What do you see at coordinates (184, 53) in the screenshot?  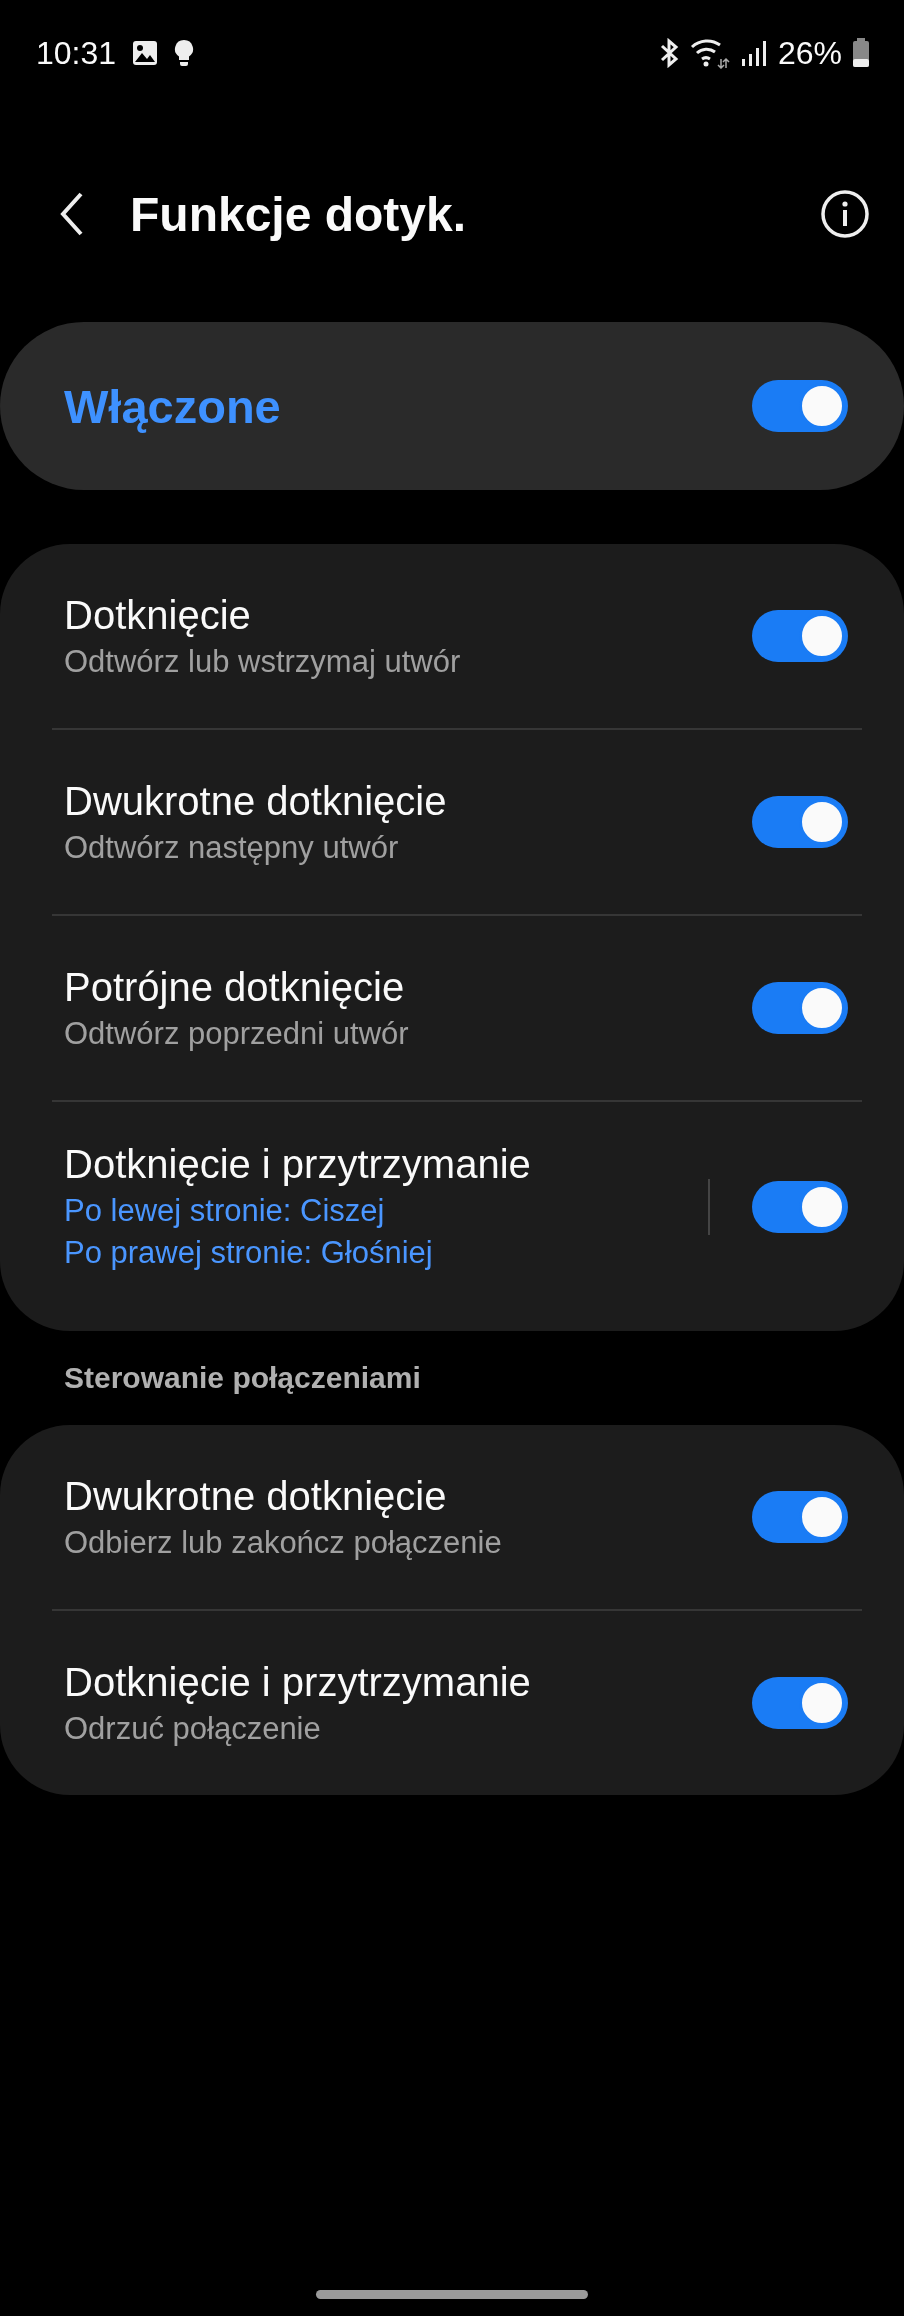 I see `lightbulb-icon` at bounding box center [184, 53].